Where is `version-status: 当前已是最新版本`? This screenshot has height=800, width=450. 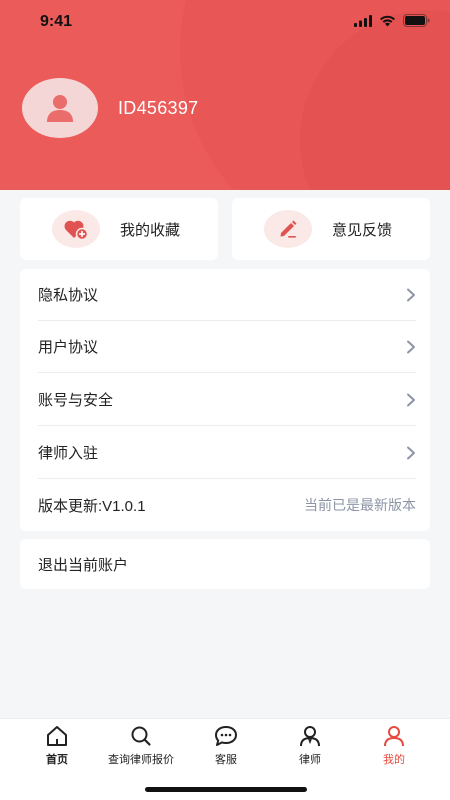
version-status: 当前已是最新版本 is located at coordinates (360, 505).